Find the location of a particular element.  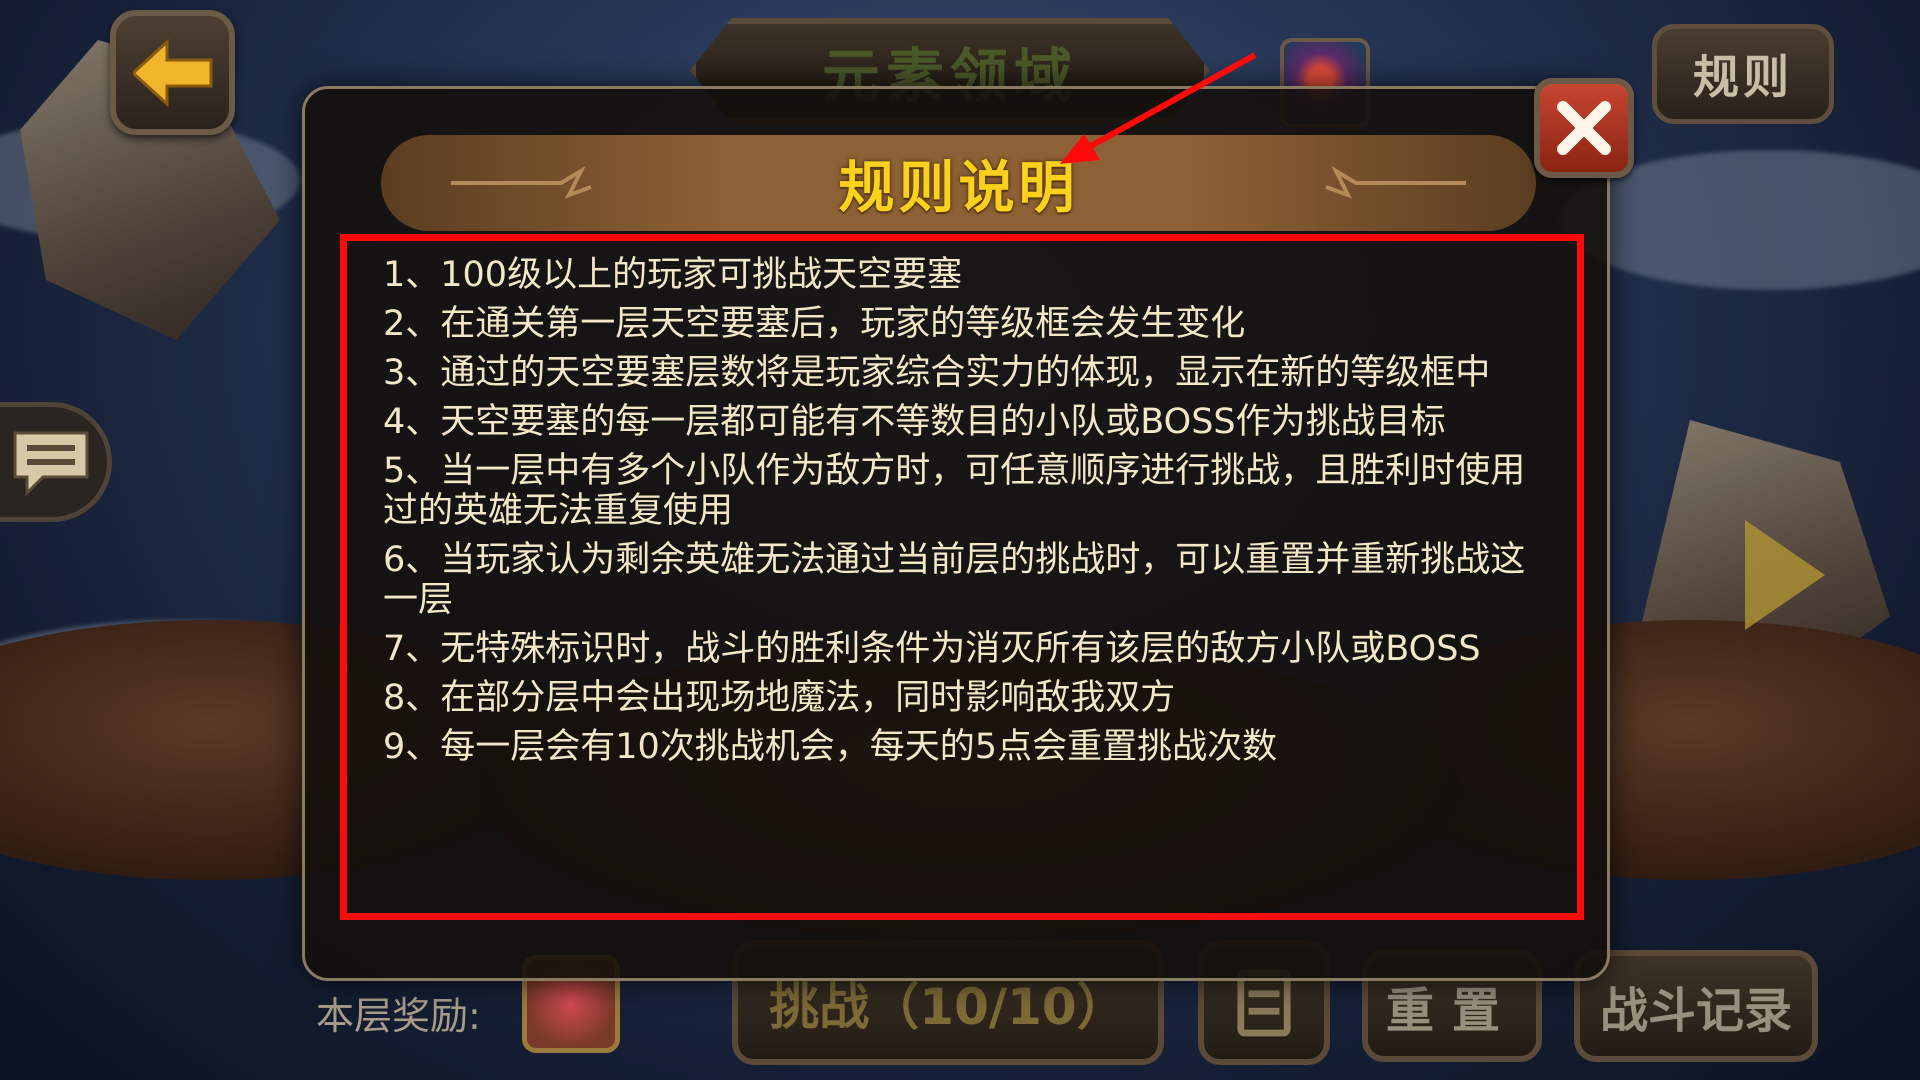

back-arrow-icon is located at coordinates (172, 72).